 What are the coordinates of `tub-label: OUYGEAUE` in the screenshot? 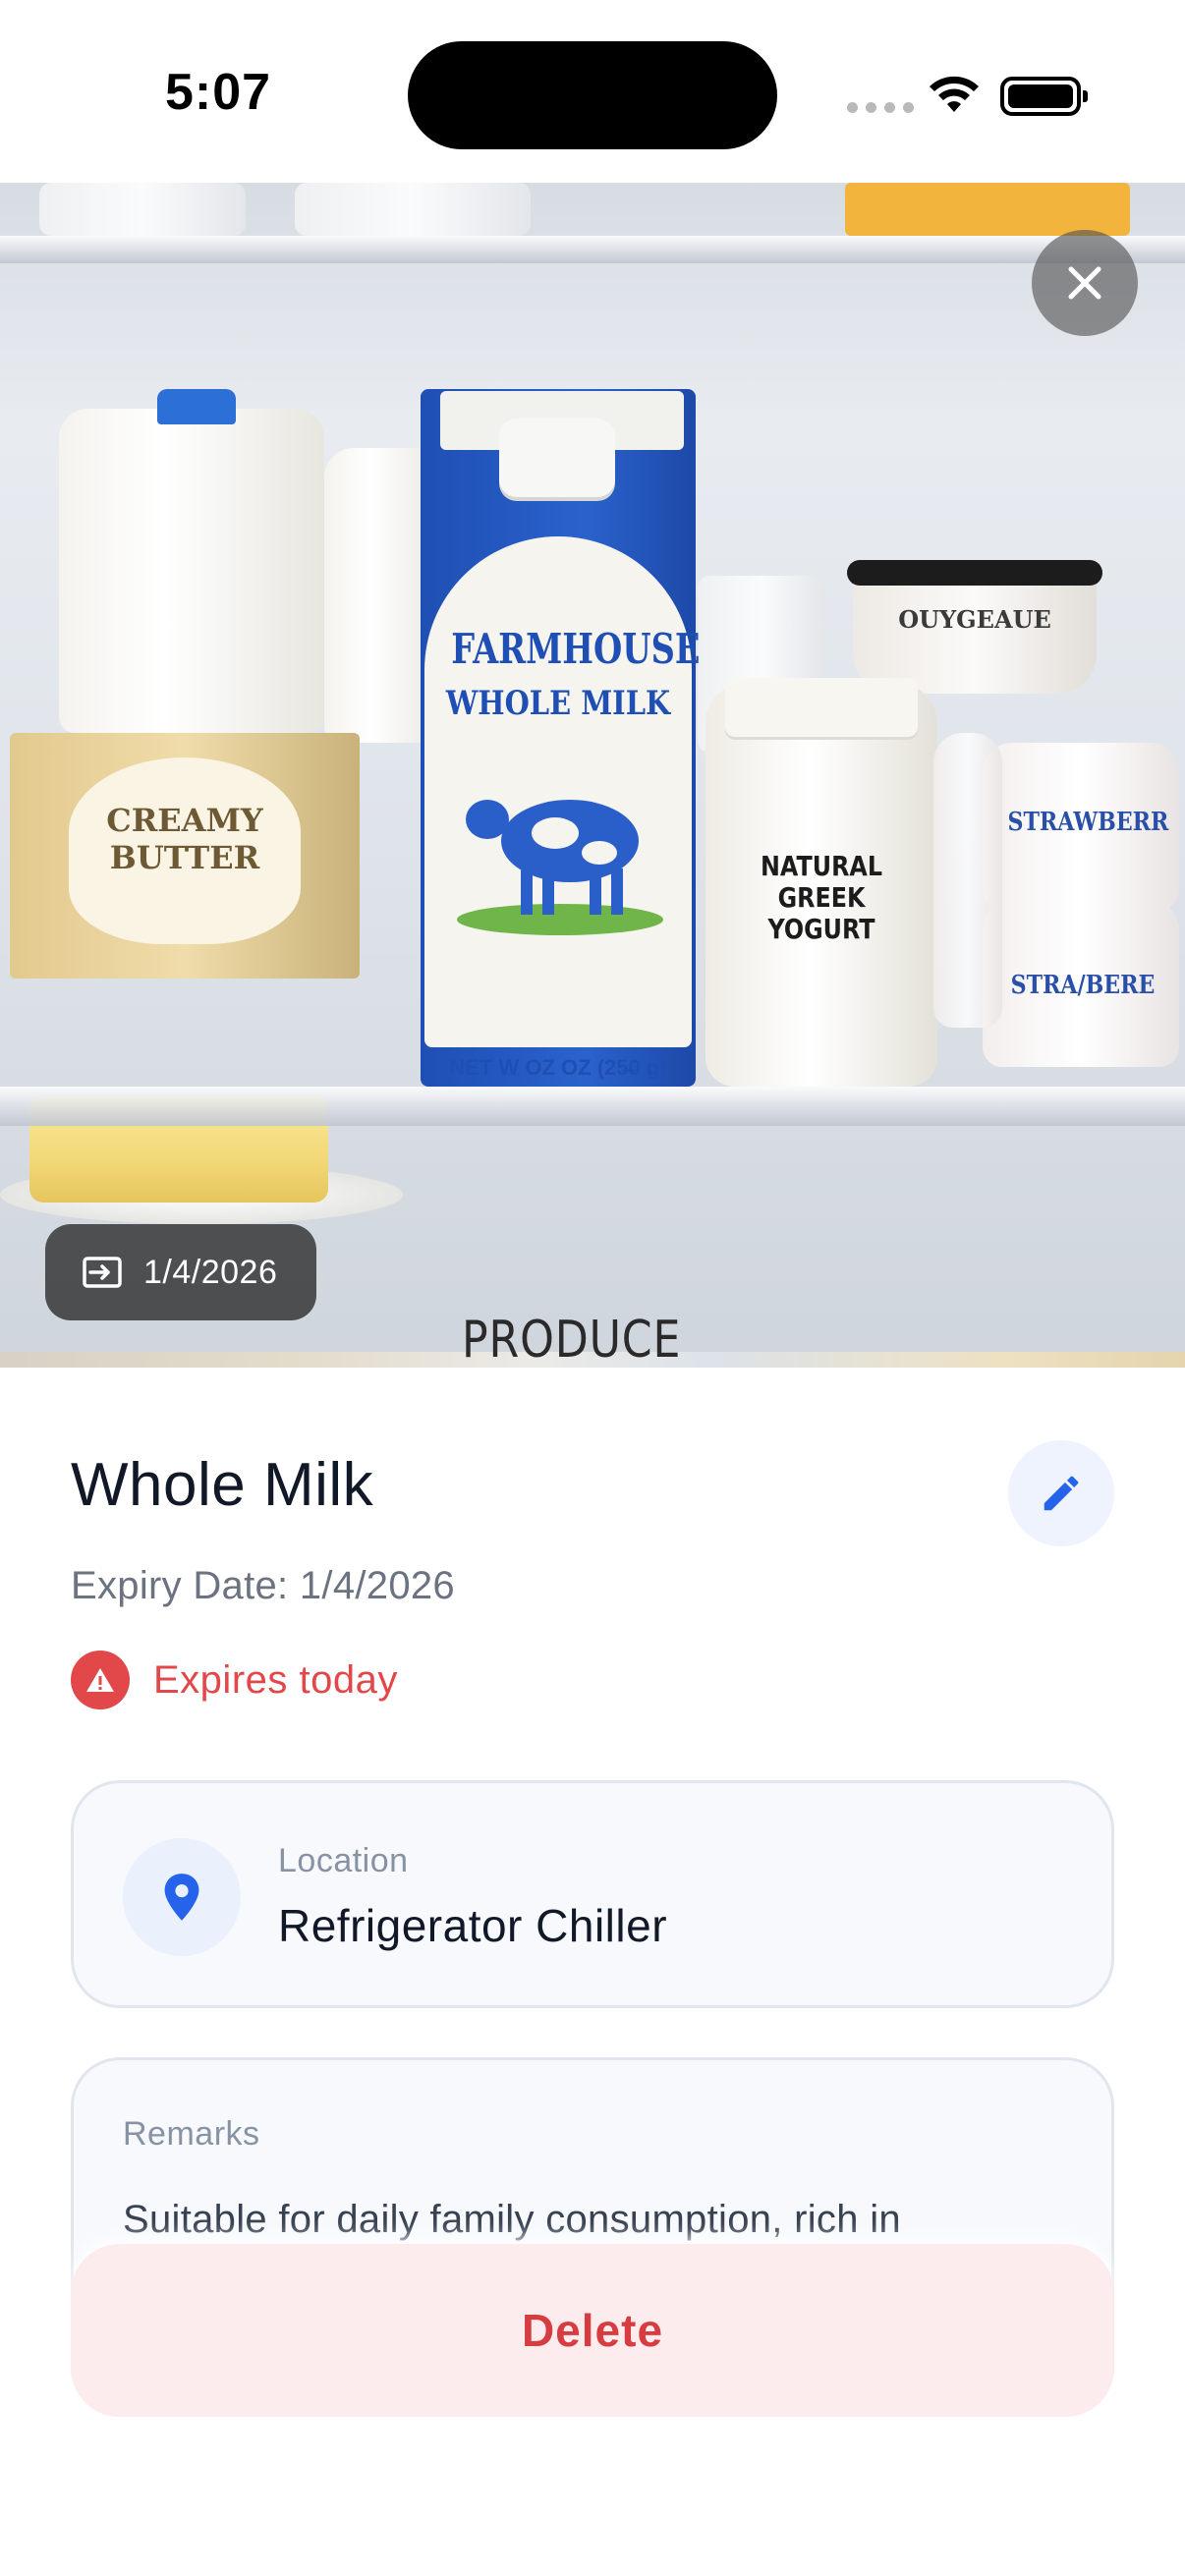 It's located at (975, 619).